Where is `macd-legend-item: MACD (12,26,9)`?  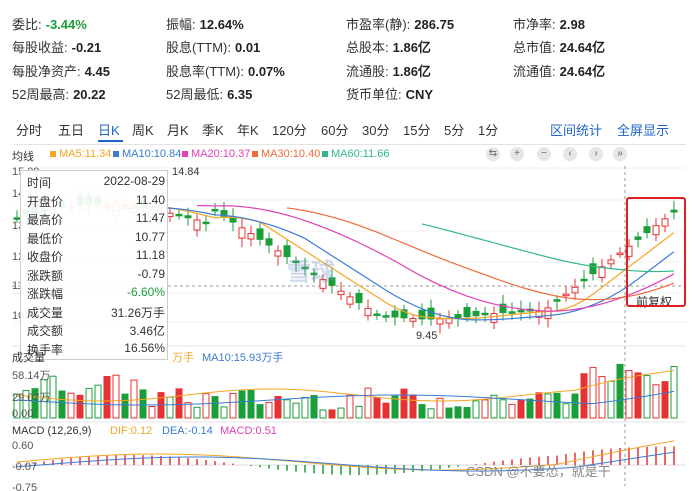 macd-legend-item: MACD (12,26,9) is located at coordinates (52, 431).